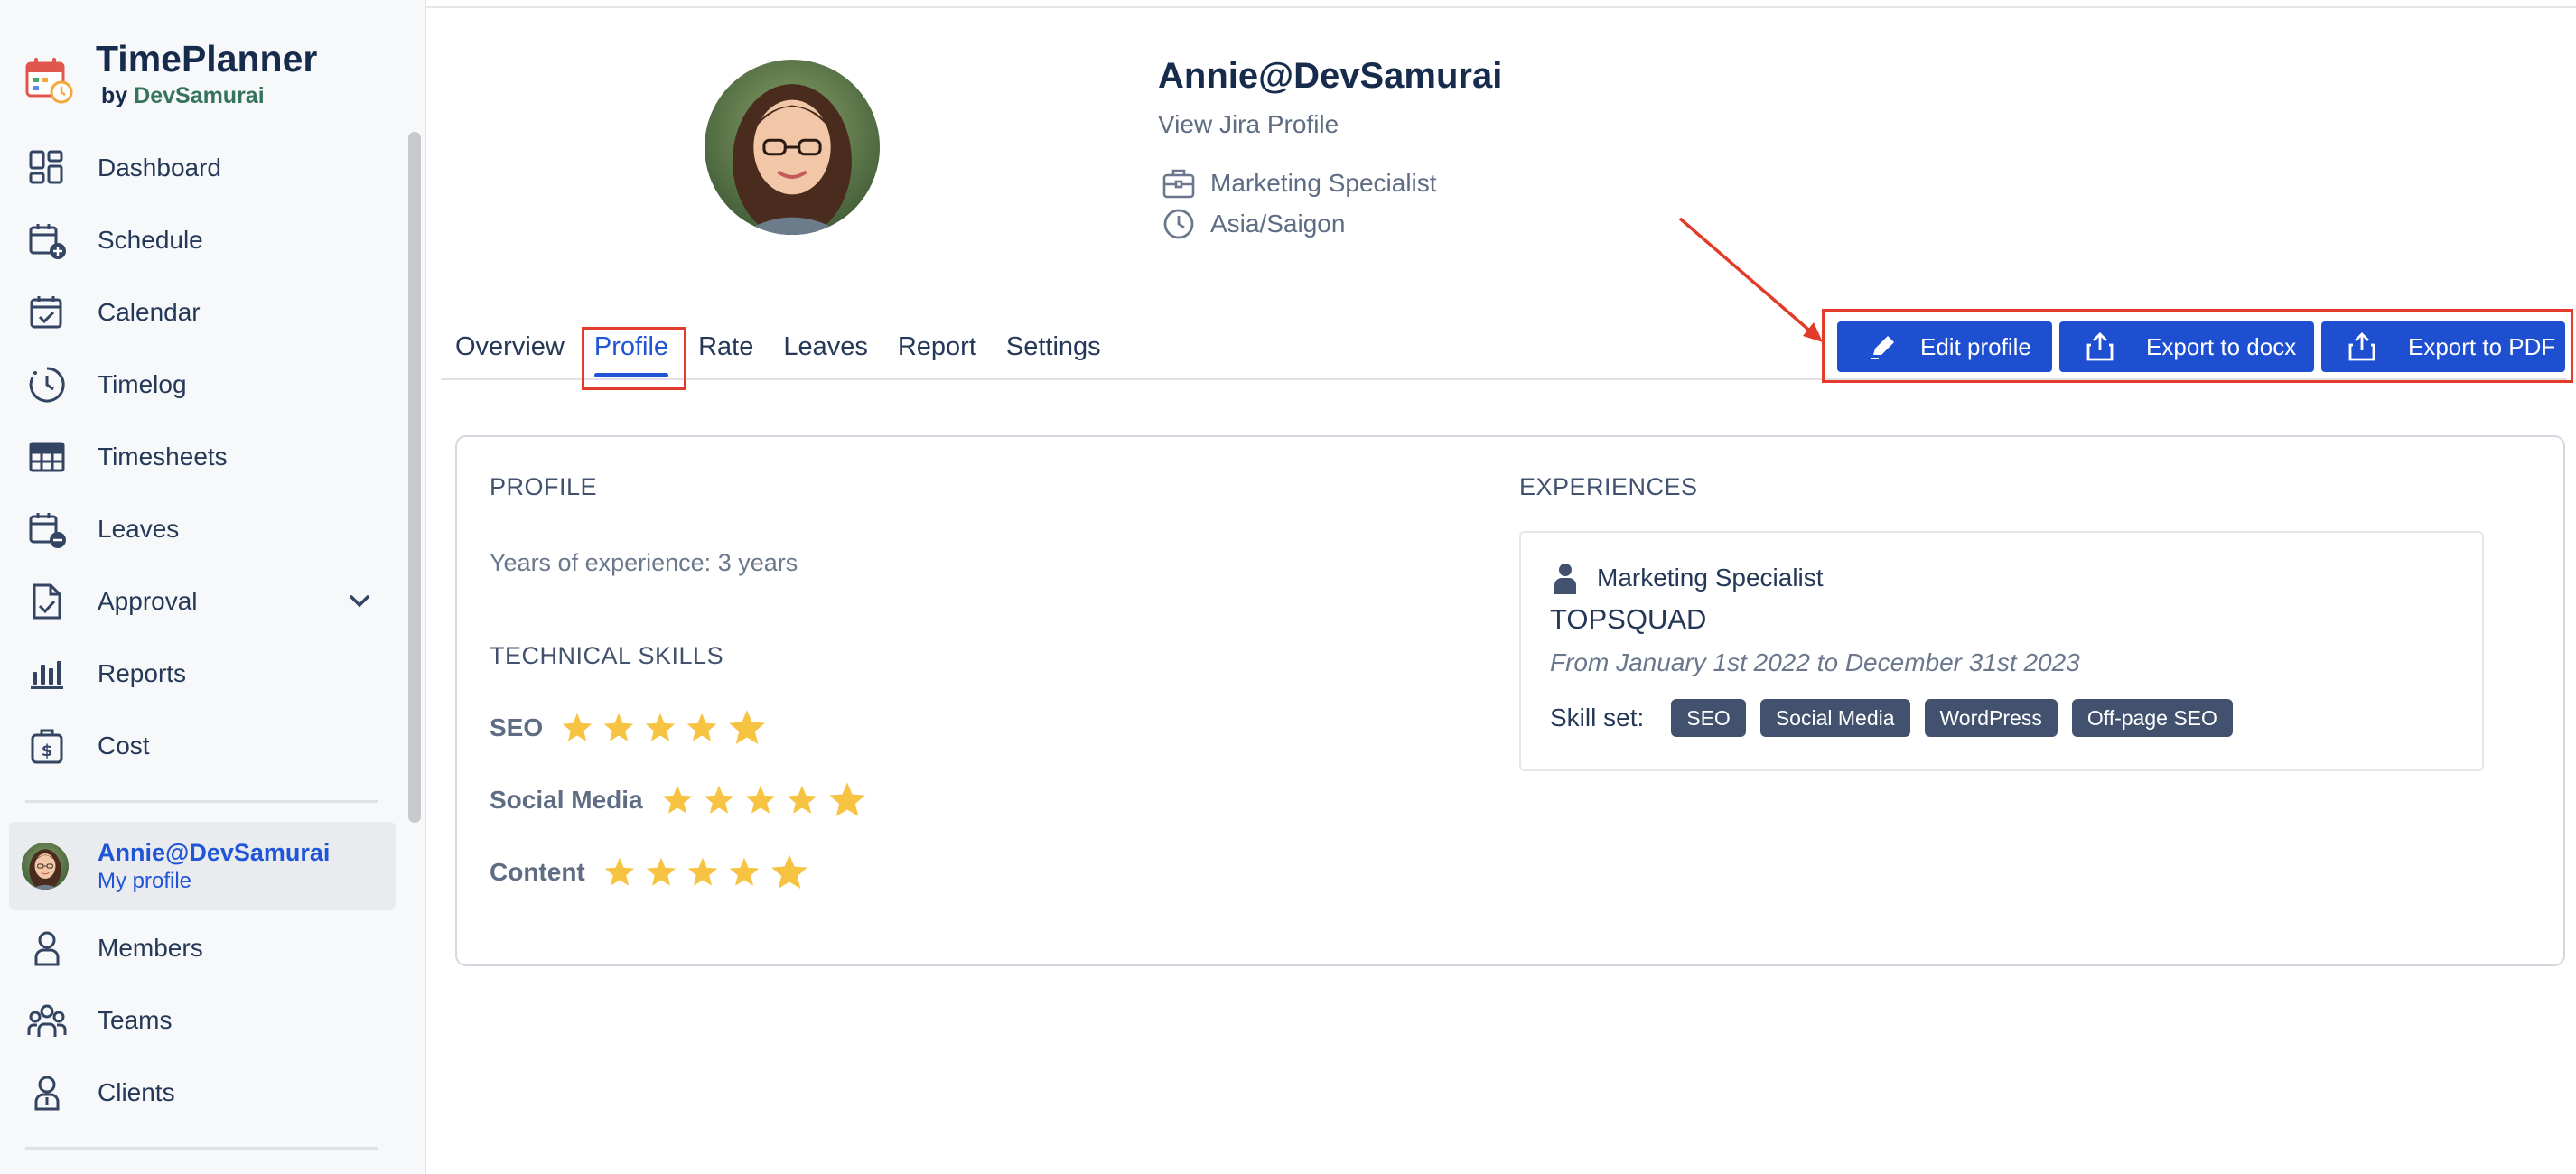 The height and width of the screenshot is (1174, 2576). I want to click on sidebar-item-cost: $ Cost, so click(201, 746).